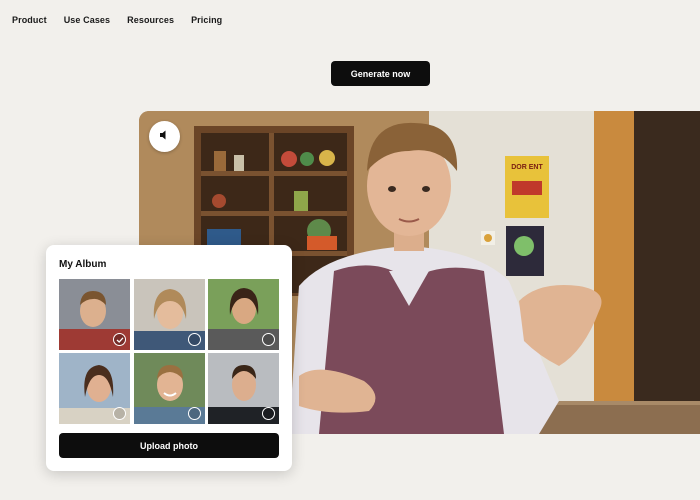  I want to click on nav-item-use-cases: Use Cases, so click(87, 20).